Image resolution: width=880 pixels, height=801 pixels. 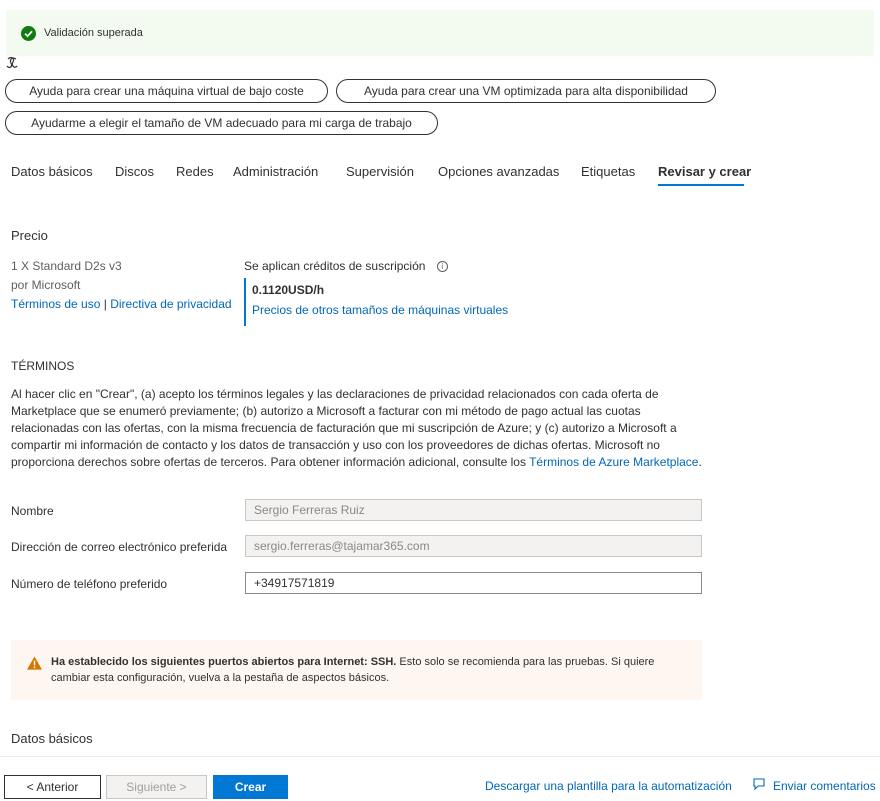 What do you see at coordinates (52, 787) in the screenshot?
I see `previous-button: < Anterior` at bounding box center [52, 787].